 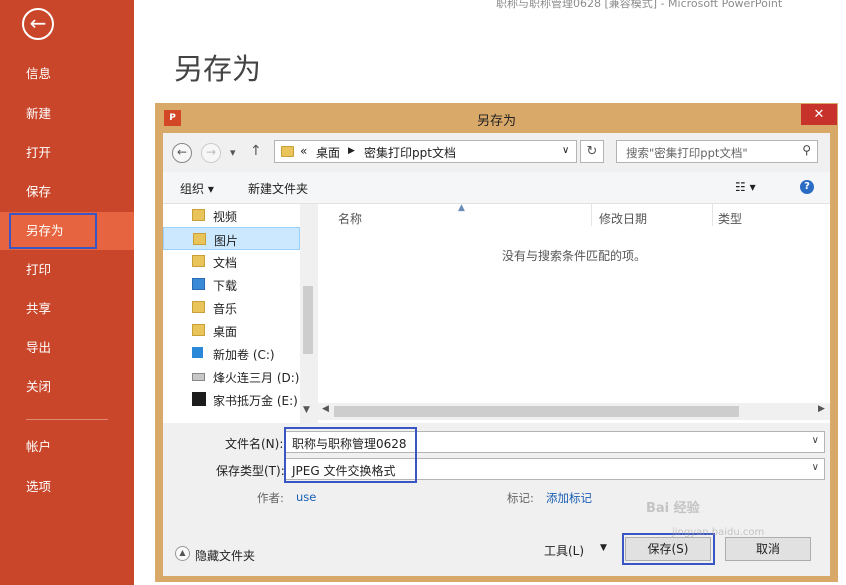 I want to click on search-icon: ⚲, so click(x=806, y=150).